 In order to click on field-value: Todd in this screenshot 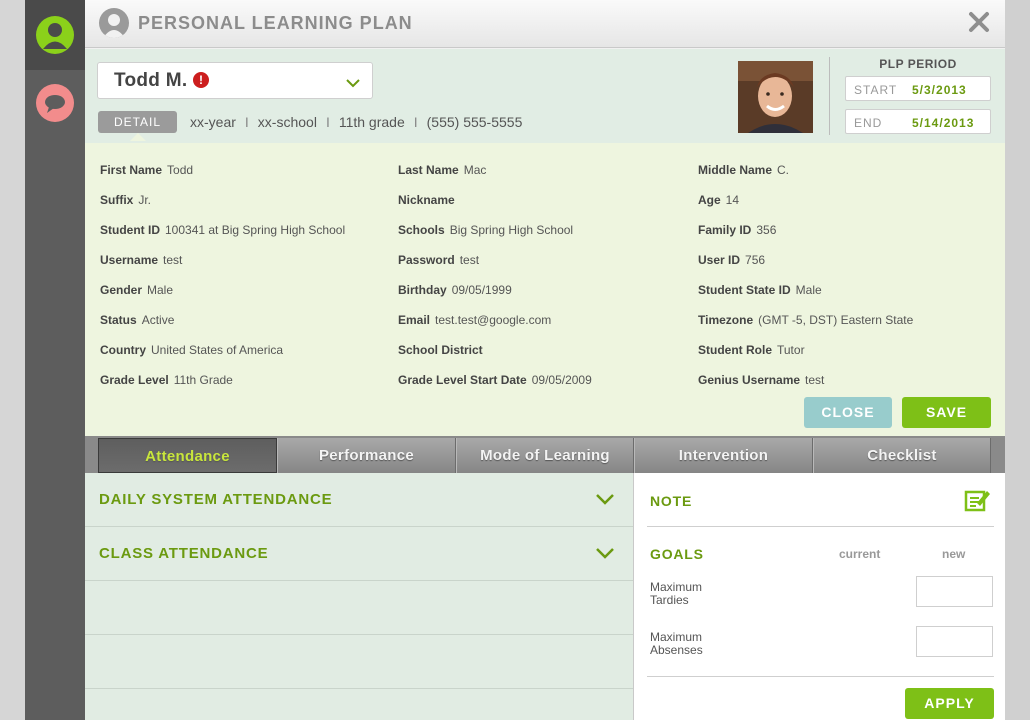, I will do `click(180, 170)`.